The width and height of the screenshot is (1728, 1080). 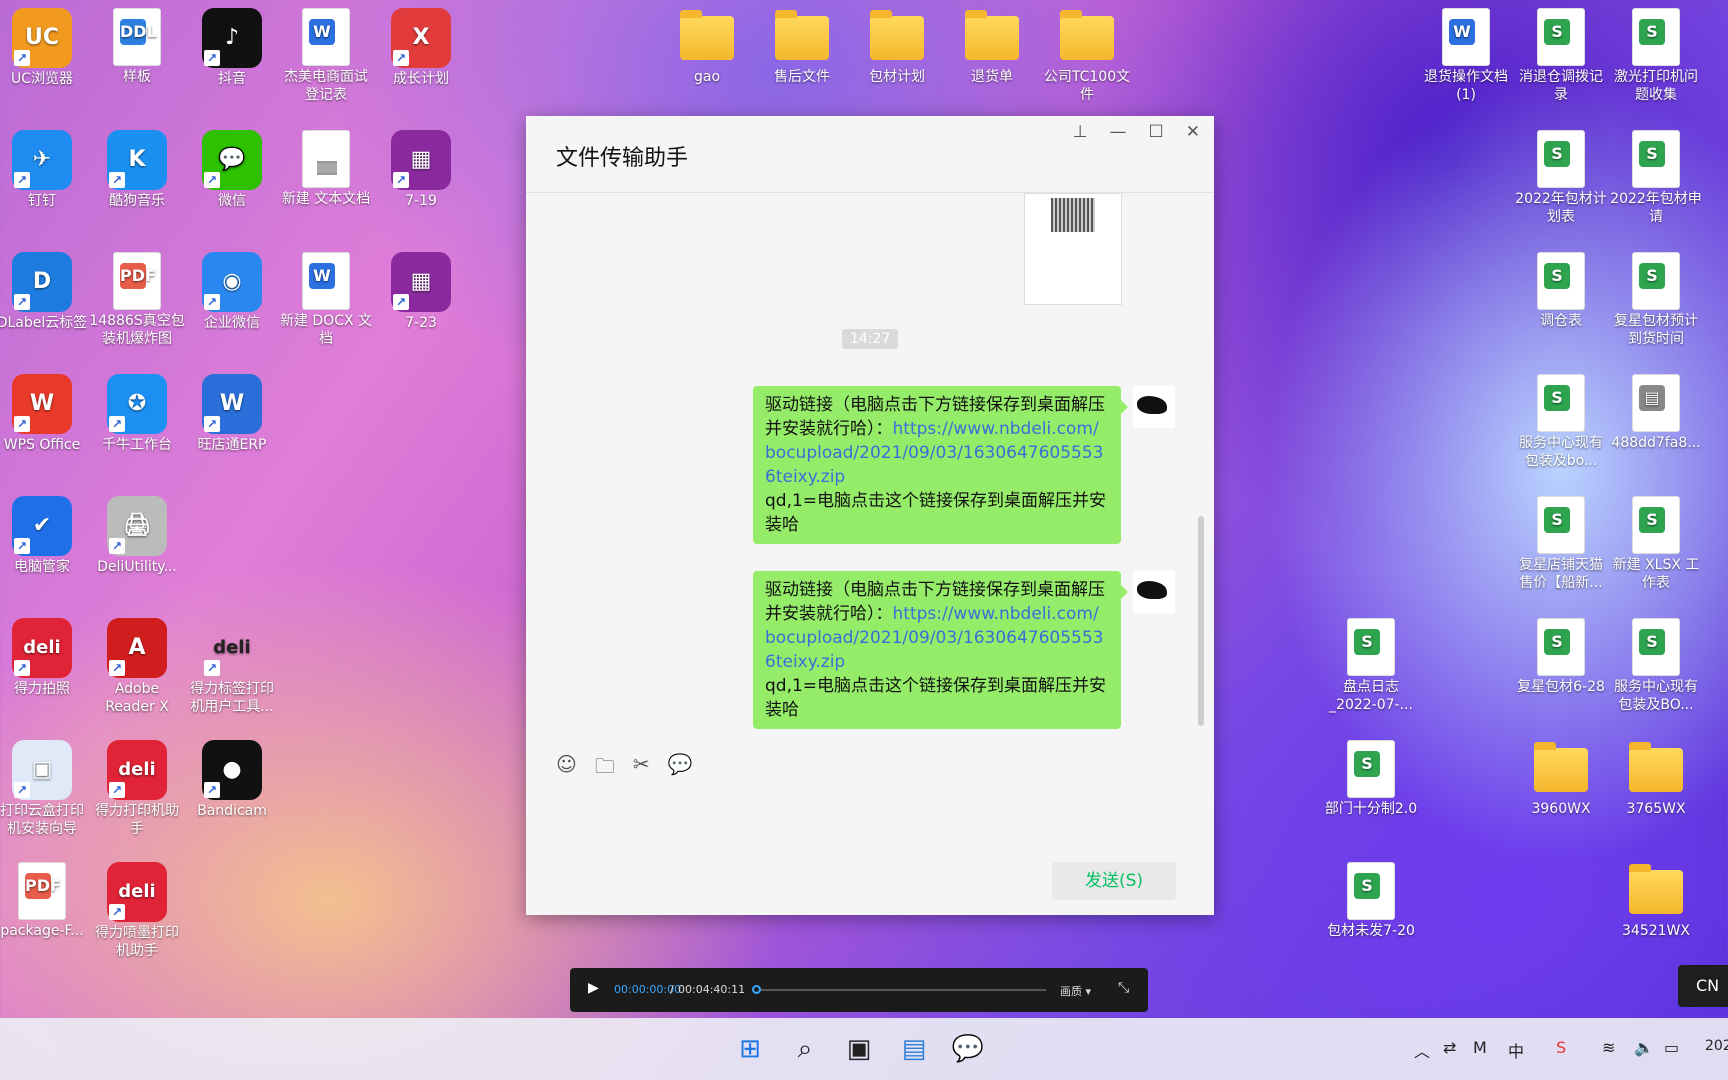 What do you see at coordinates (1656, 899) in the screenshot?
I see `desktop-icon: 34521WX` at bounding box center [1656, 899].